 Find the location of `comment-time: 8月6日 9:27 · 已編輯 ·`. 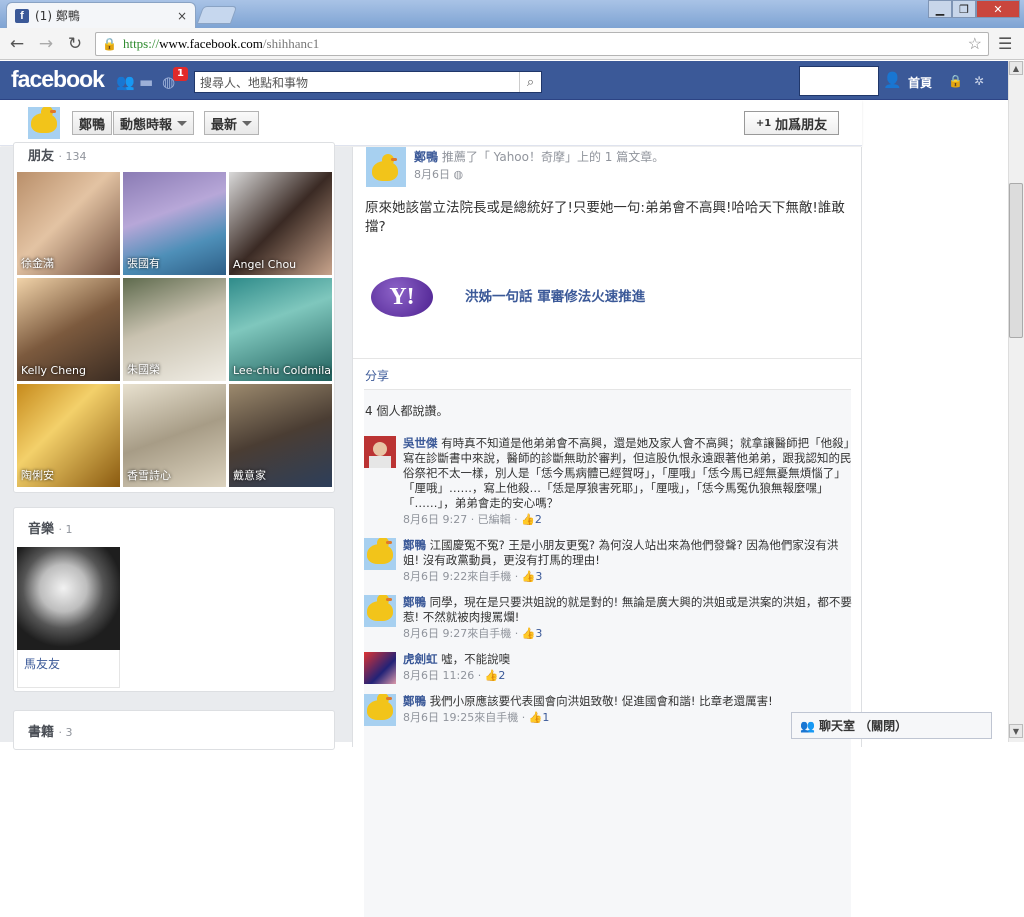

comment-time: 8月6日 9:27 · 已編輯 · is located at coordinates (460, 519).